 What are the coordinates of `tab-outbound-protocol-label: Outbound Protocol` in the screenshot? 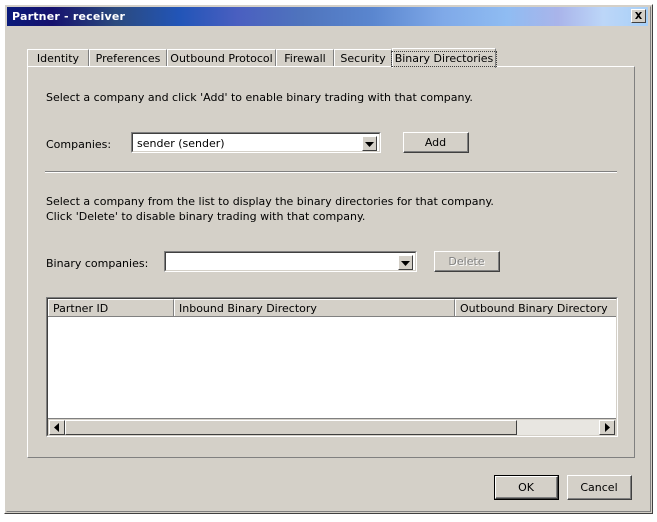 It's located at (221, 58).